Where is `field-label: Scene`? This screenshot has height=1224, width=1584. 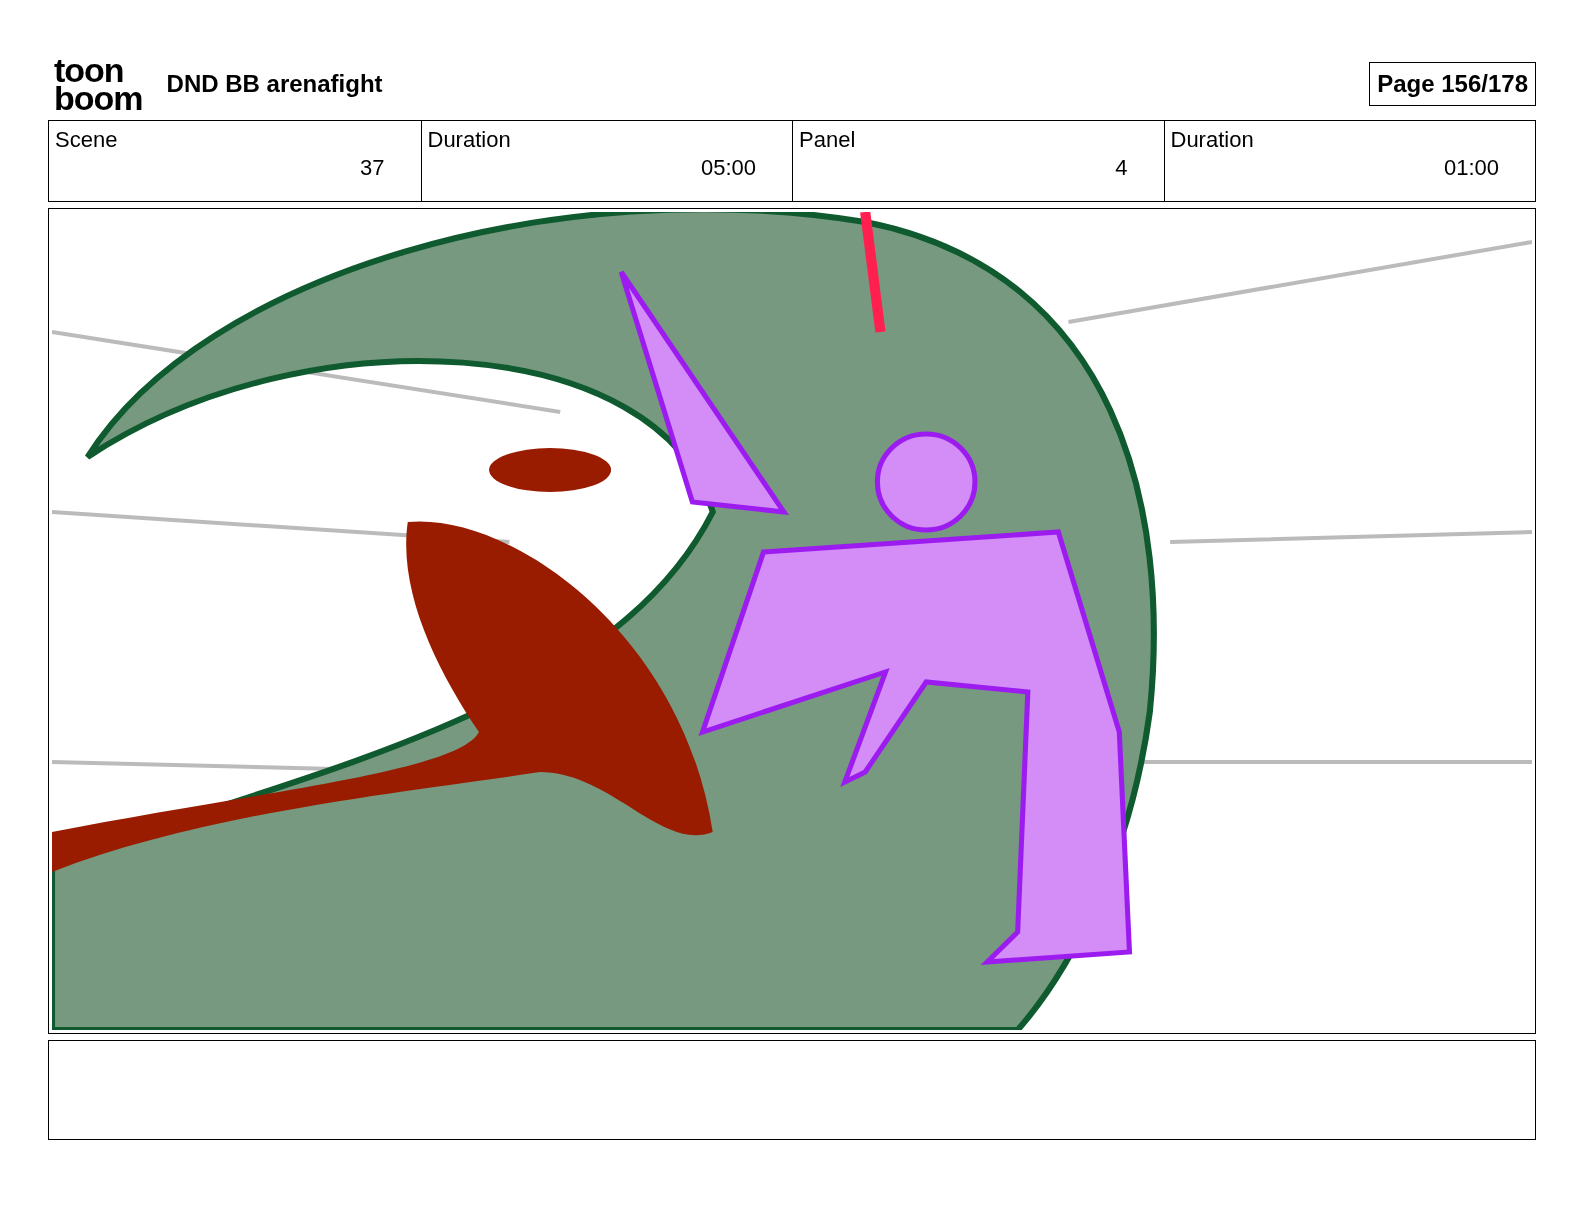
field-label: Scene is located at coordinates (87, 140).